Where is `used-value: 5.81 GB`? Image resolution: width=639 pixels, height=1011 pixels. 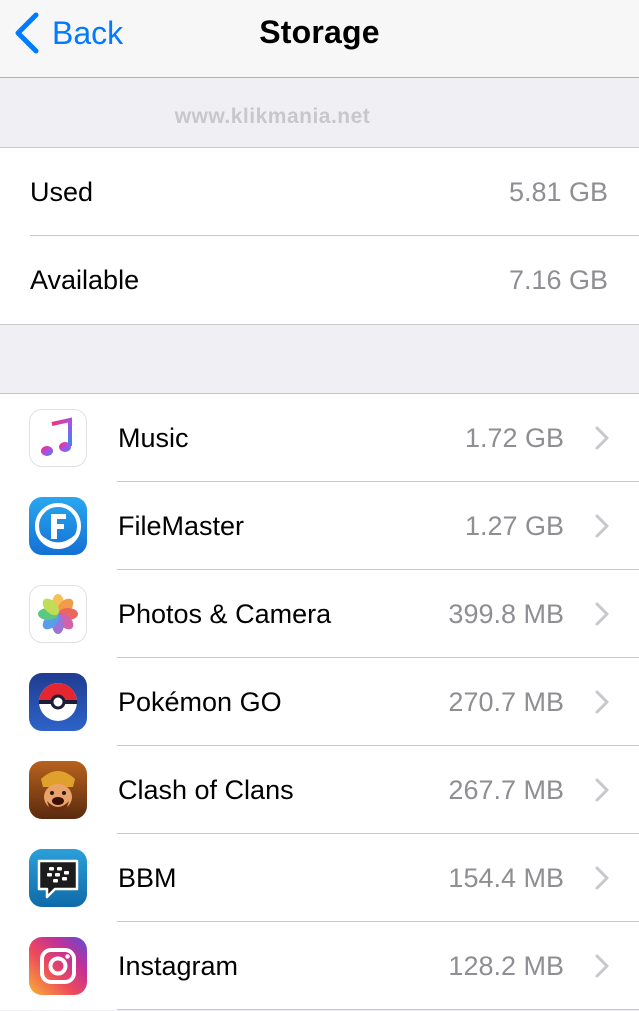 used-value: 5.81 GB is located at coordinates (558, 191).